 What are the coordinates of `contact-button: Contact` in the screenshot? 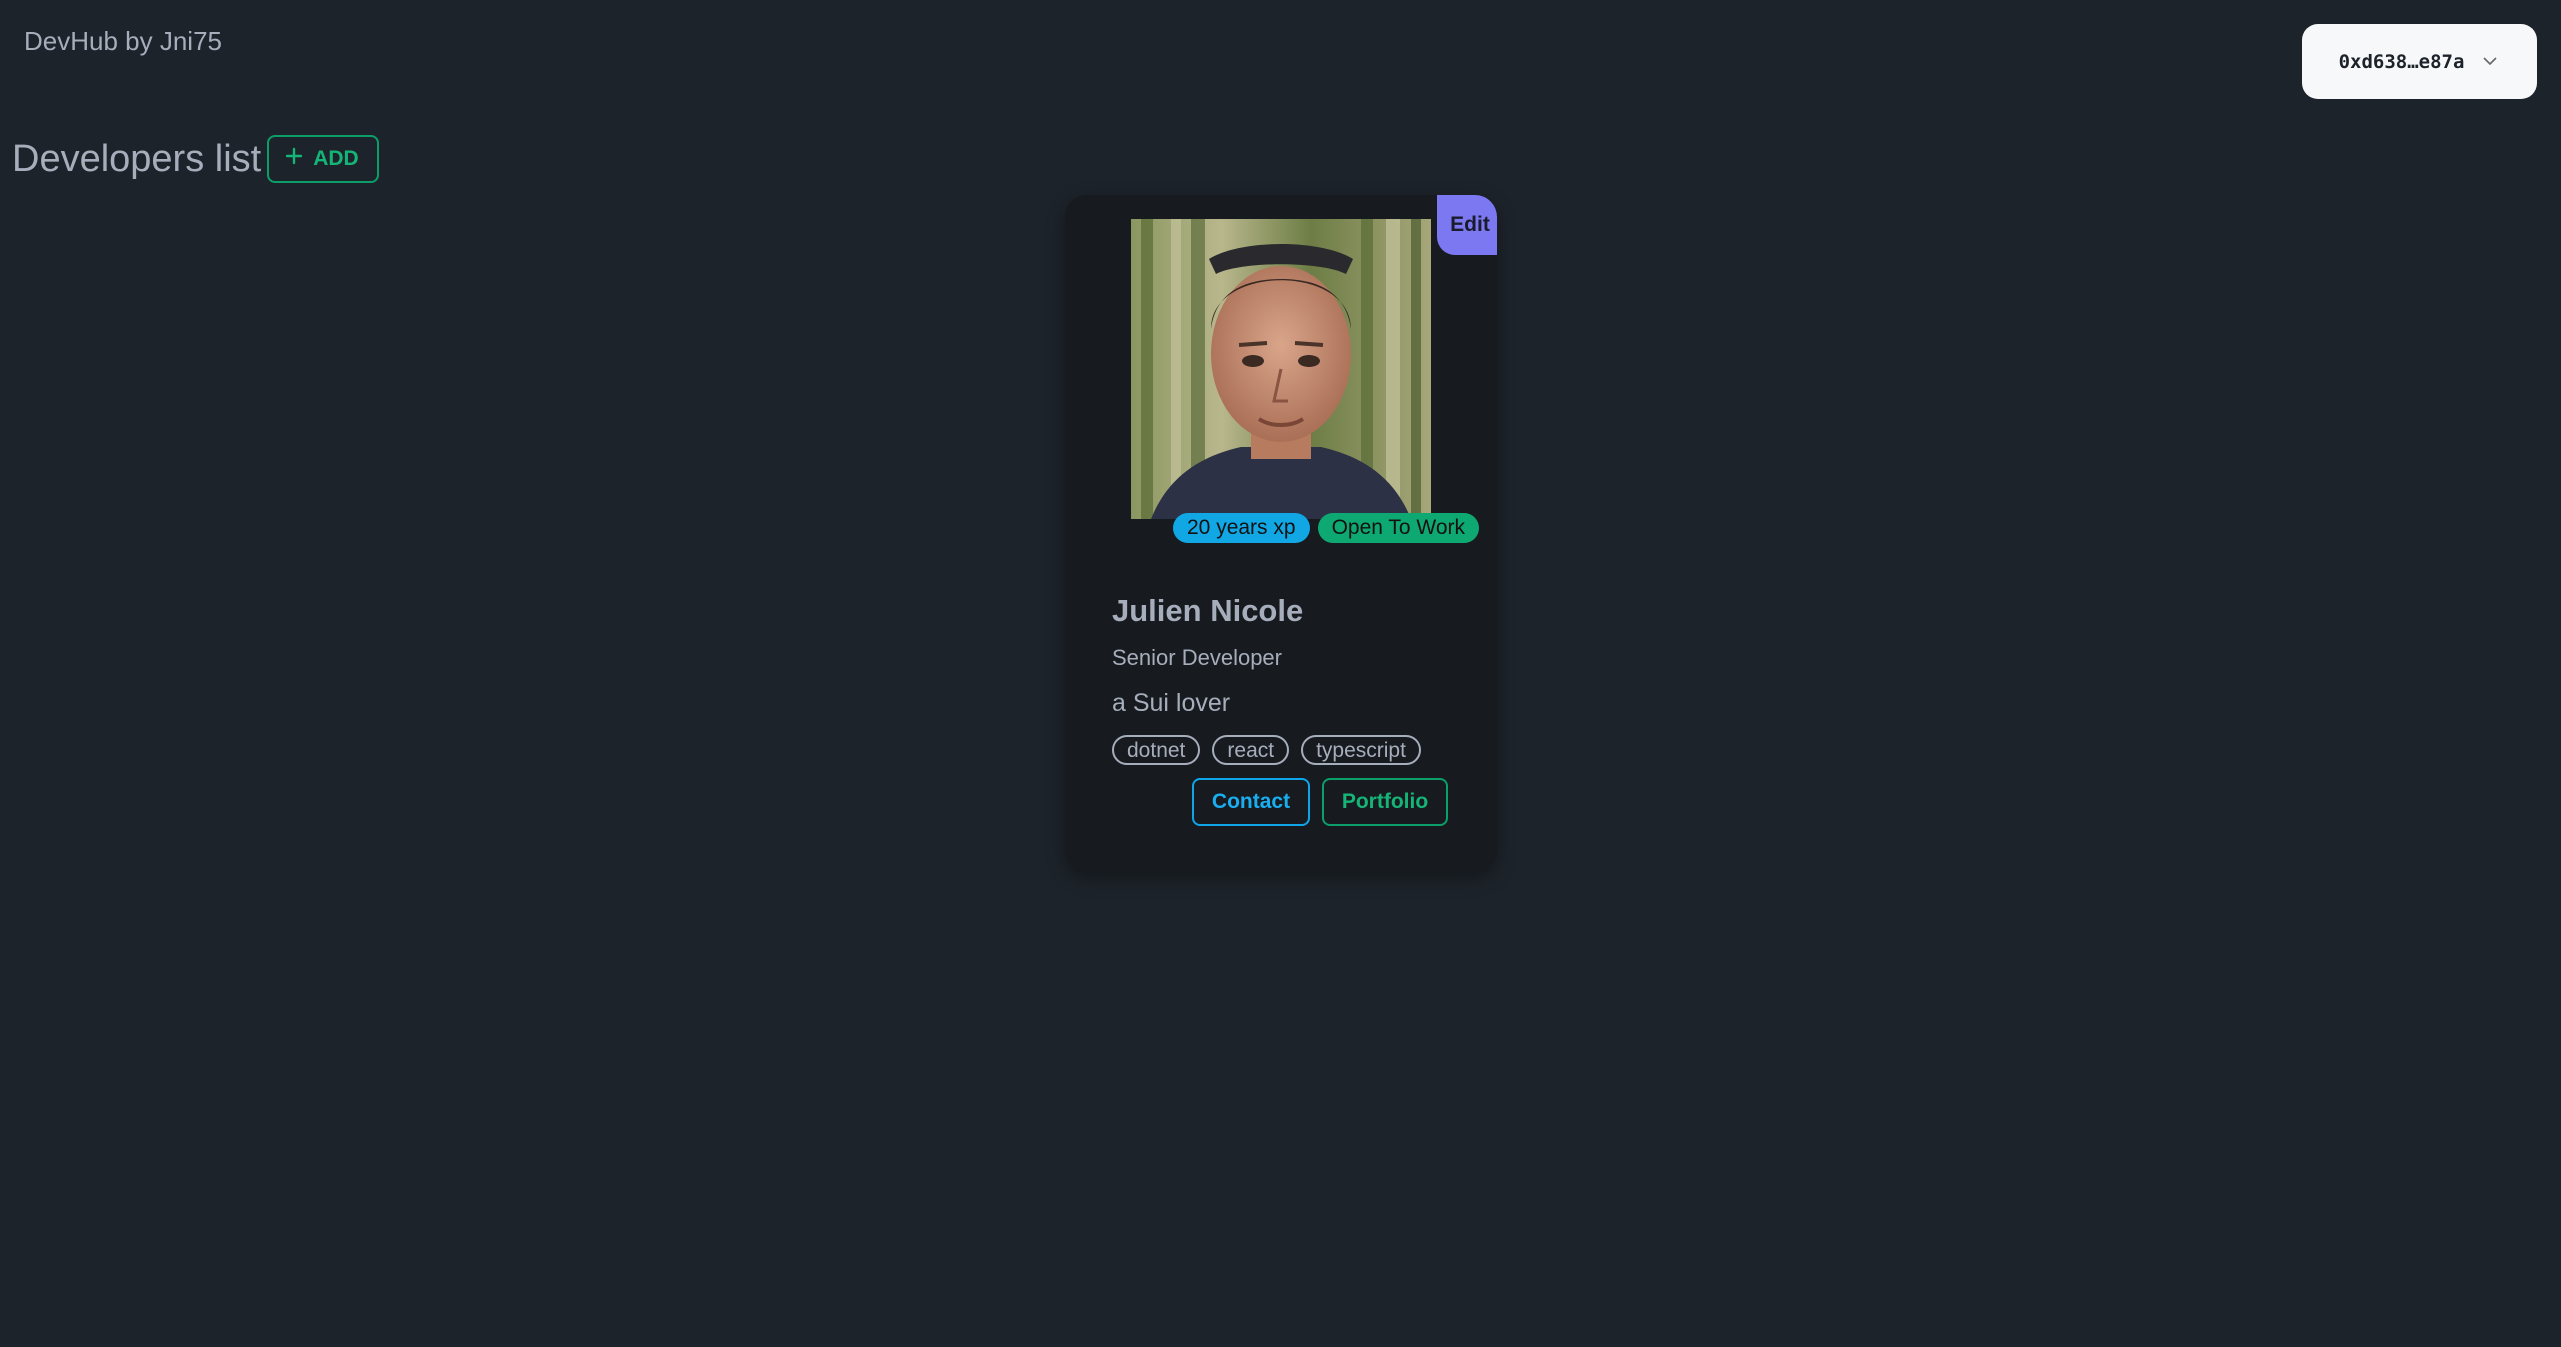 It's located at (1251, 802).